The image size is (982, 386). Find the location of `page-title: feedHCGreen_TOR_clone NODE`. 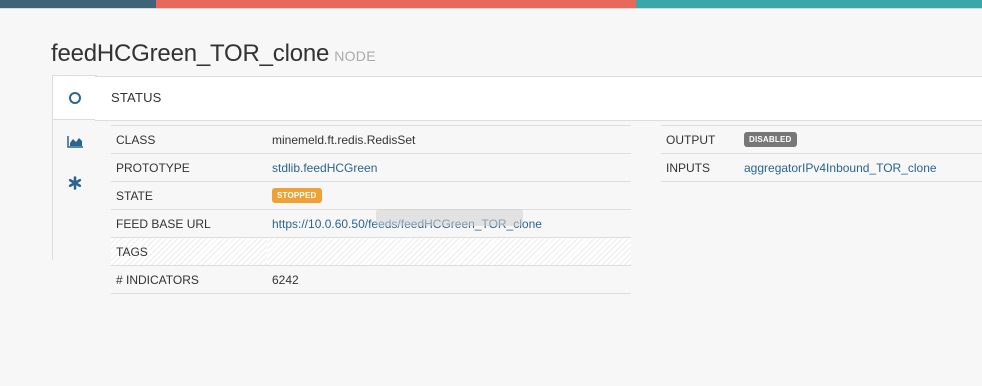

page-title: feedHCGreen_TOR_clone NODE is located at coordinates (213, 54).